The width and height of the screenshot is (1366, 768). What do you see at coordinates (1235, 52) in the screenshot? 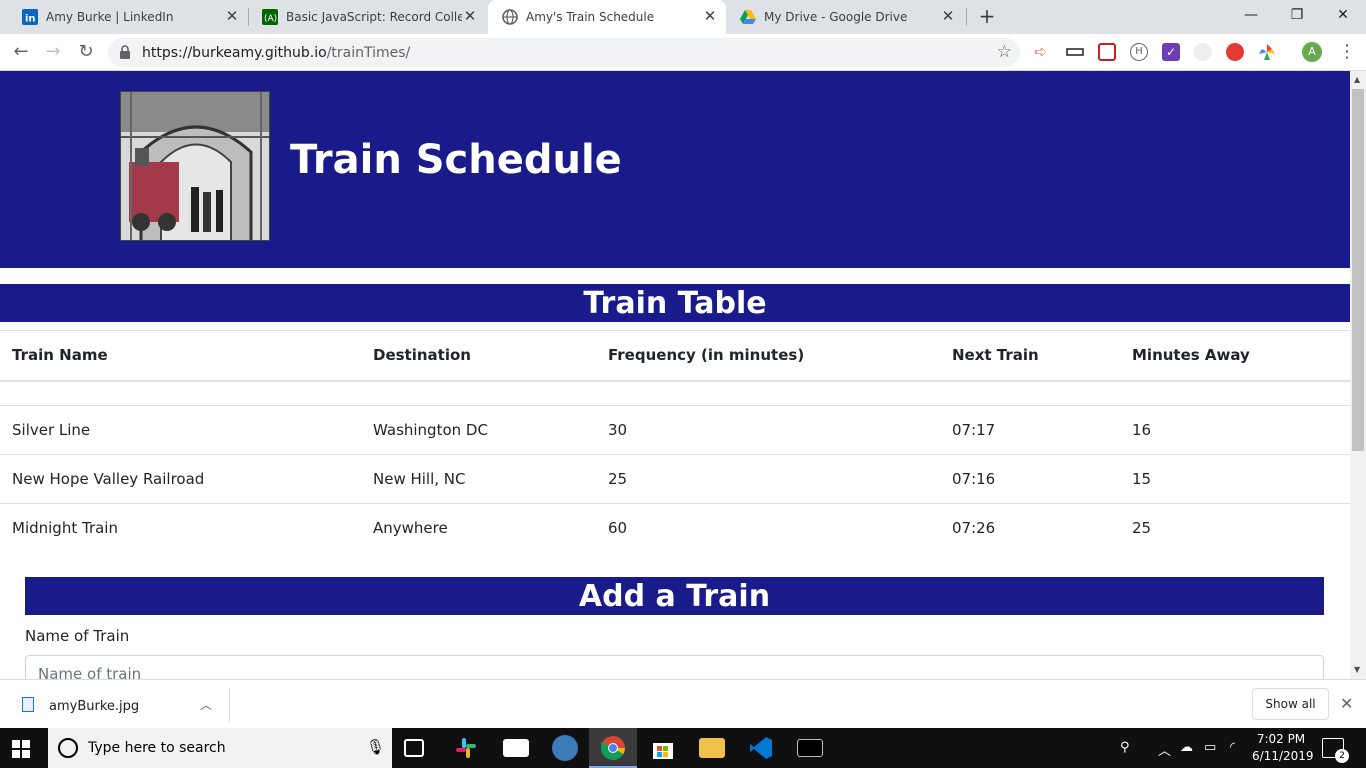
I see `extension-red-icon` at bounding box center [1235, 52].